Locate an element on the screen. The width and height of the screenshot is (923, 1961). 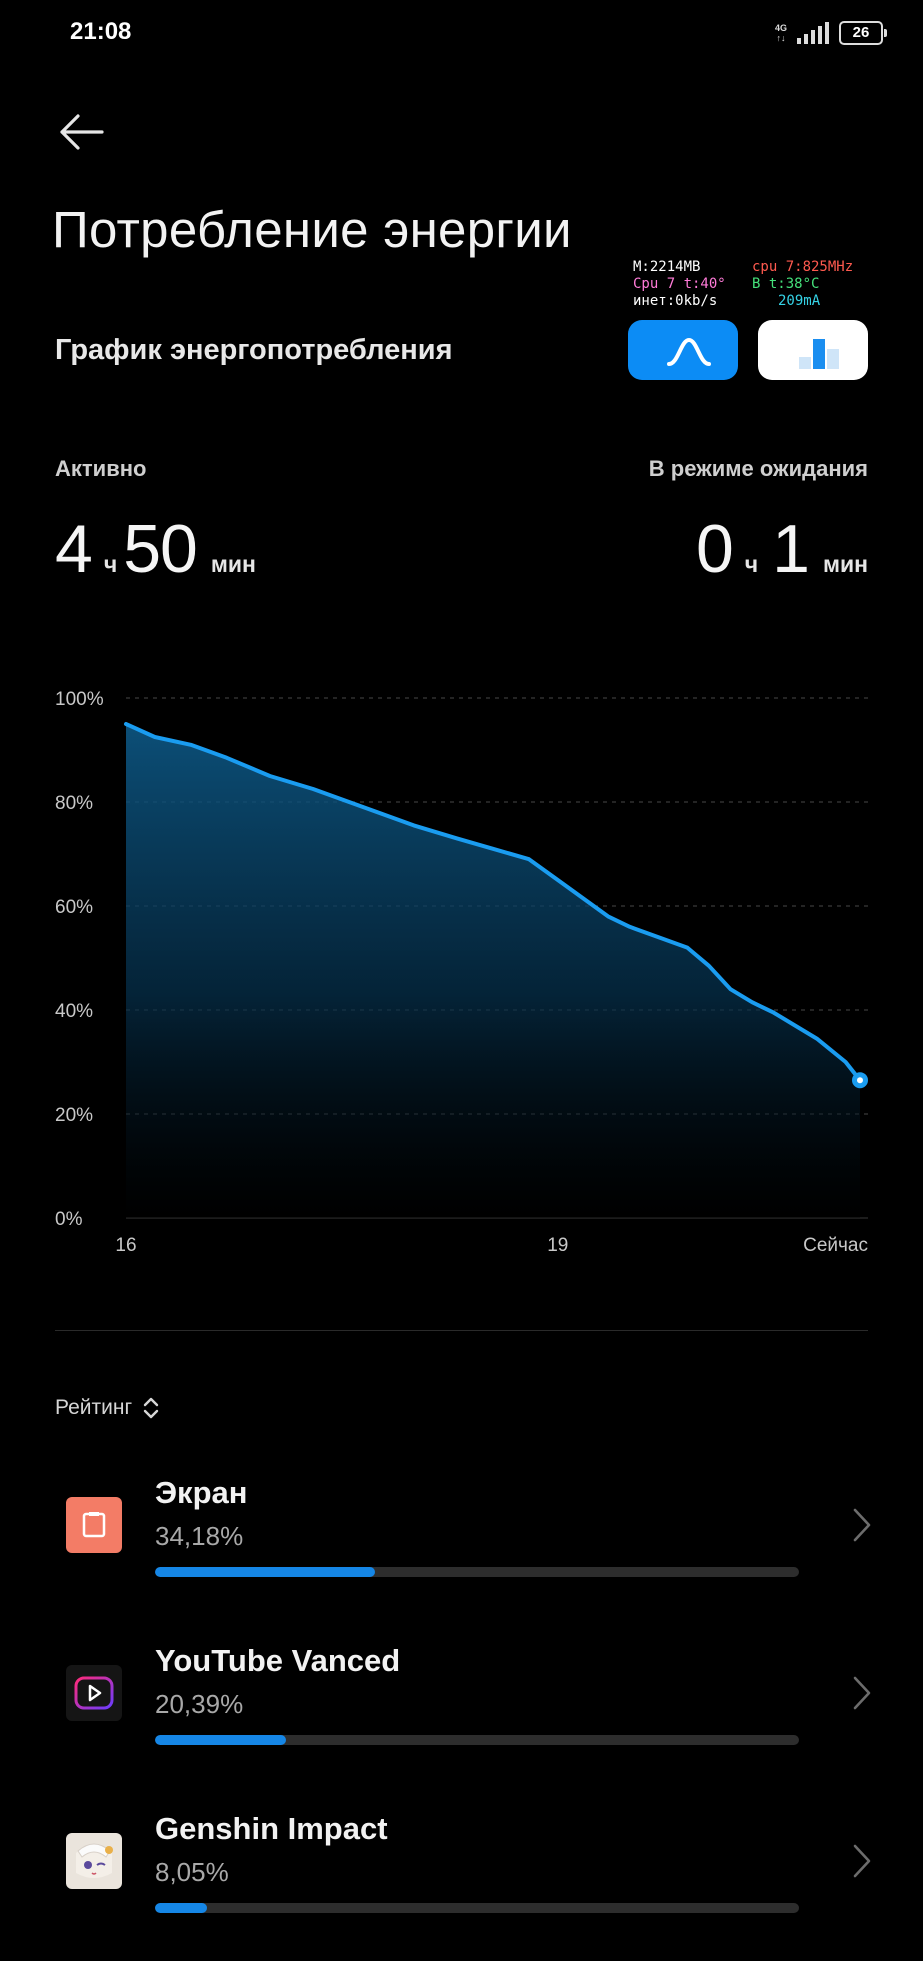
active-hours: 4 is located at coordinates (74, 549).